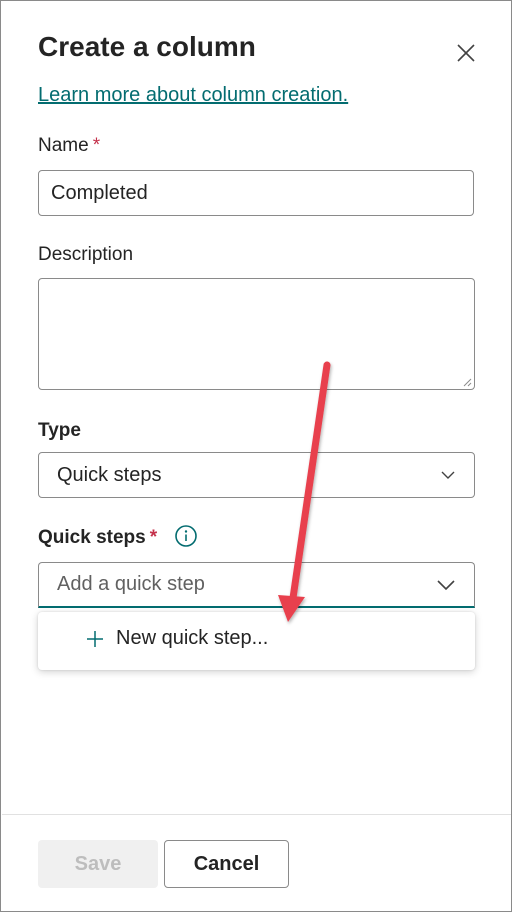  Describe the element at coordinates (59, 430) in the screenshot. I see `type-label: Type` at that location.